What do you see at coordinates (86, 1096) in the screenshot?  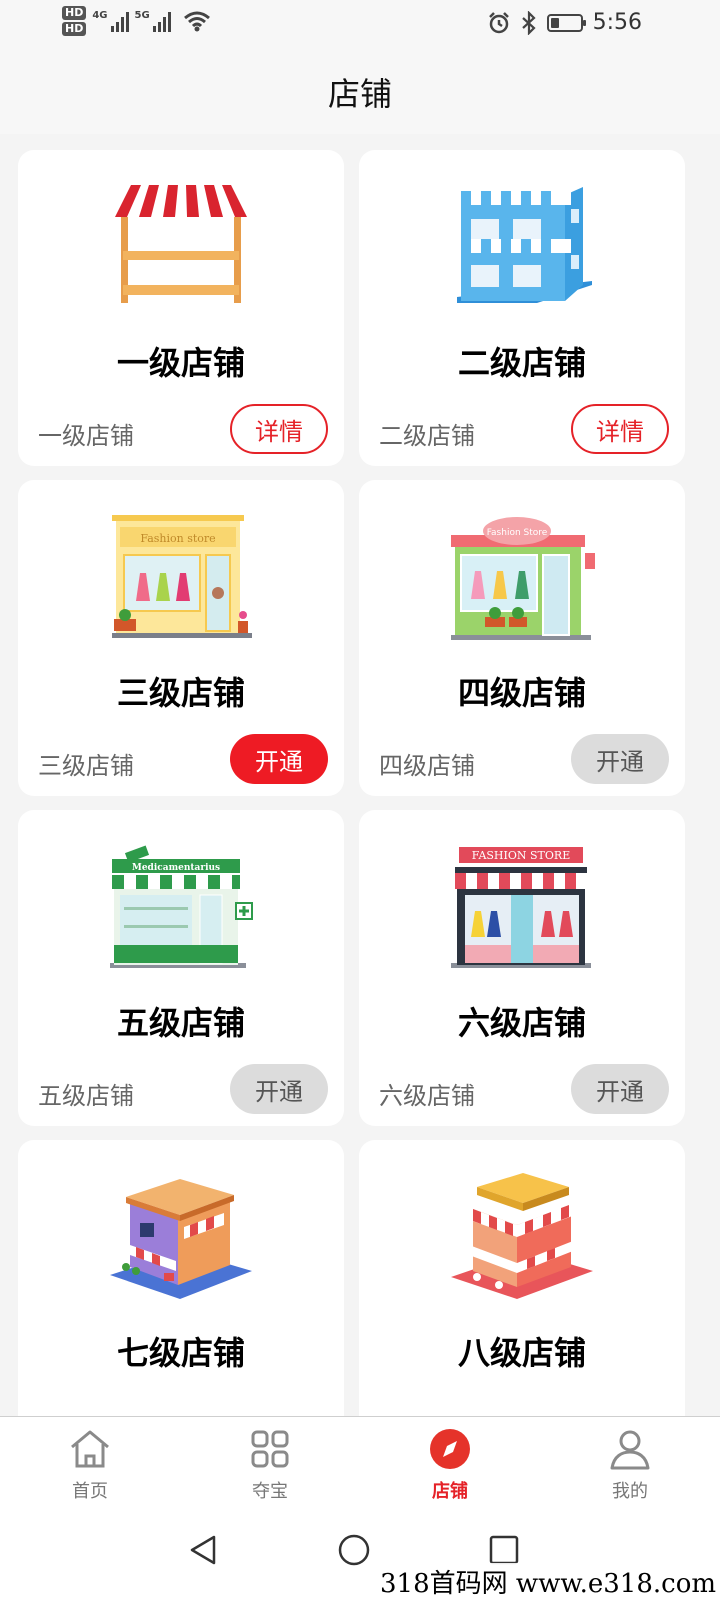 I see `shop-subtitle: 五级店铺` at bounding box center [86, 1096].